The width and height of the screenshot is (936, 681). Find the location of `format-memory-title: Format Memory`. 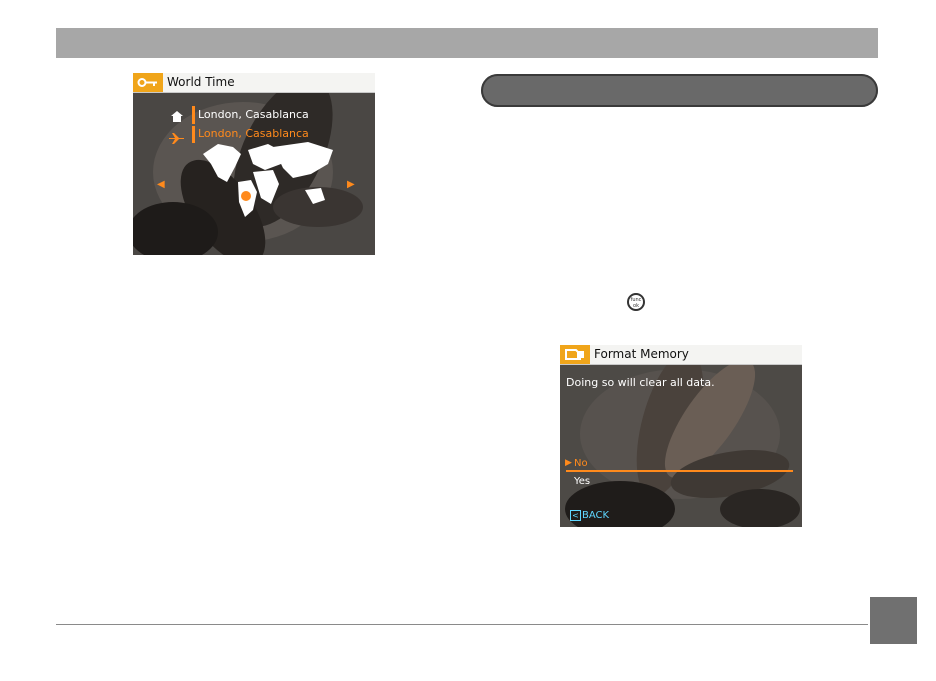

format-memory-title: Format Memory is located at coordinates (641, 354).